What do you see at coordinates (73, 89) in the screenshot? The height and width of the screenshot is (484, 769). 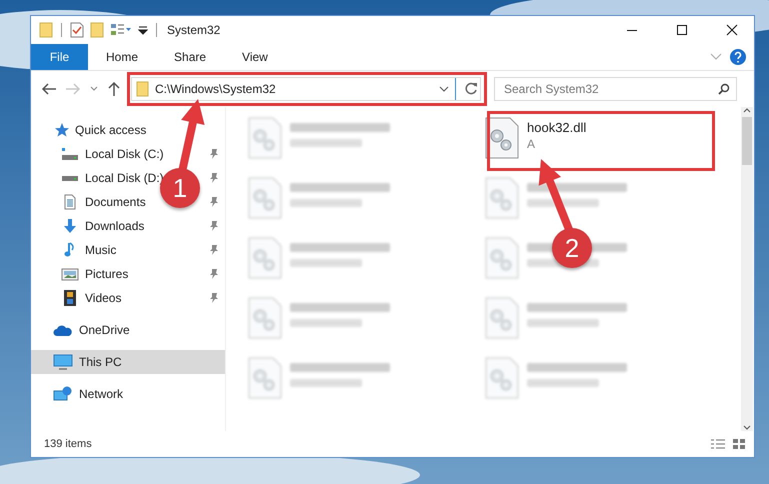 I see `forward-arrow-icon` at bounding box center [73, 89].